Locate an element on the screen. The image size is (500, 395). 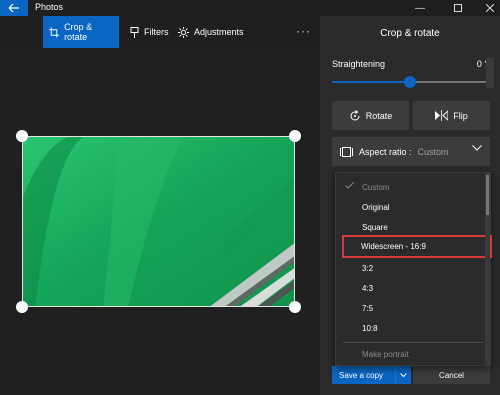
close-icon is located at coordinates (490, 8).